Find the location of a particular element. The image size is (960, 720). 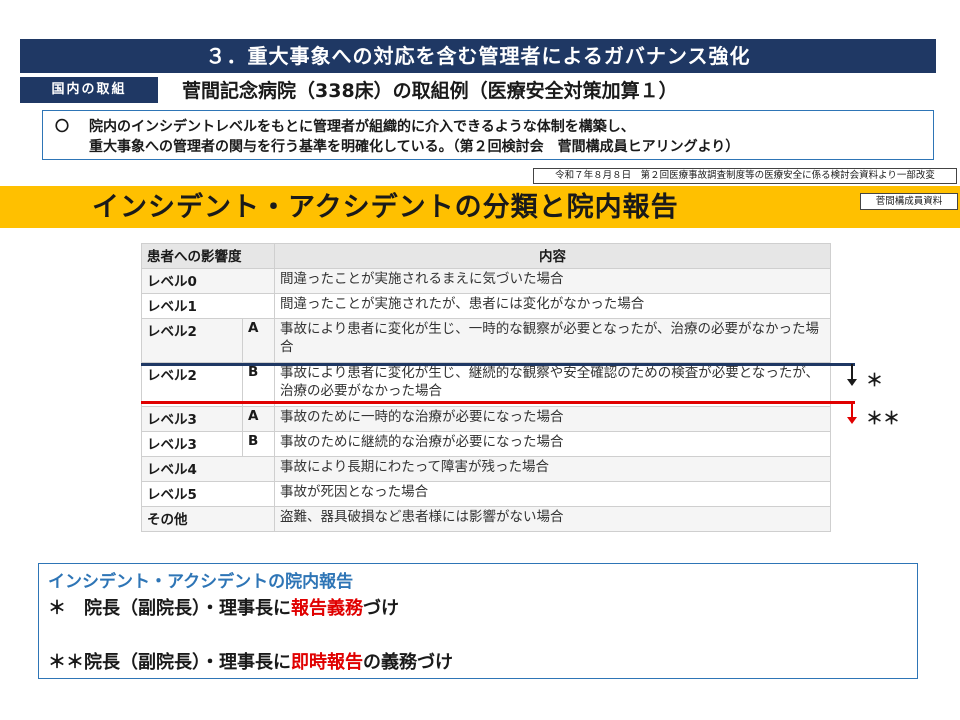

table-row: レベル1 間違ったことが実施されたが、患者には変化がなかった場合 is located at coordinates (486, 306).